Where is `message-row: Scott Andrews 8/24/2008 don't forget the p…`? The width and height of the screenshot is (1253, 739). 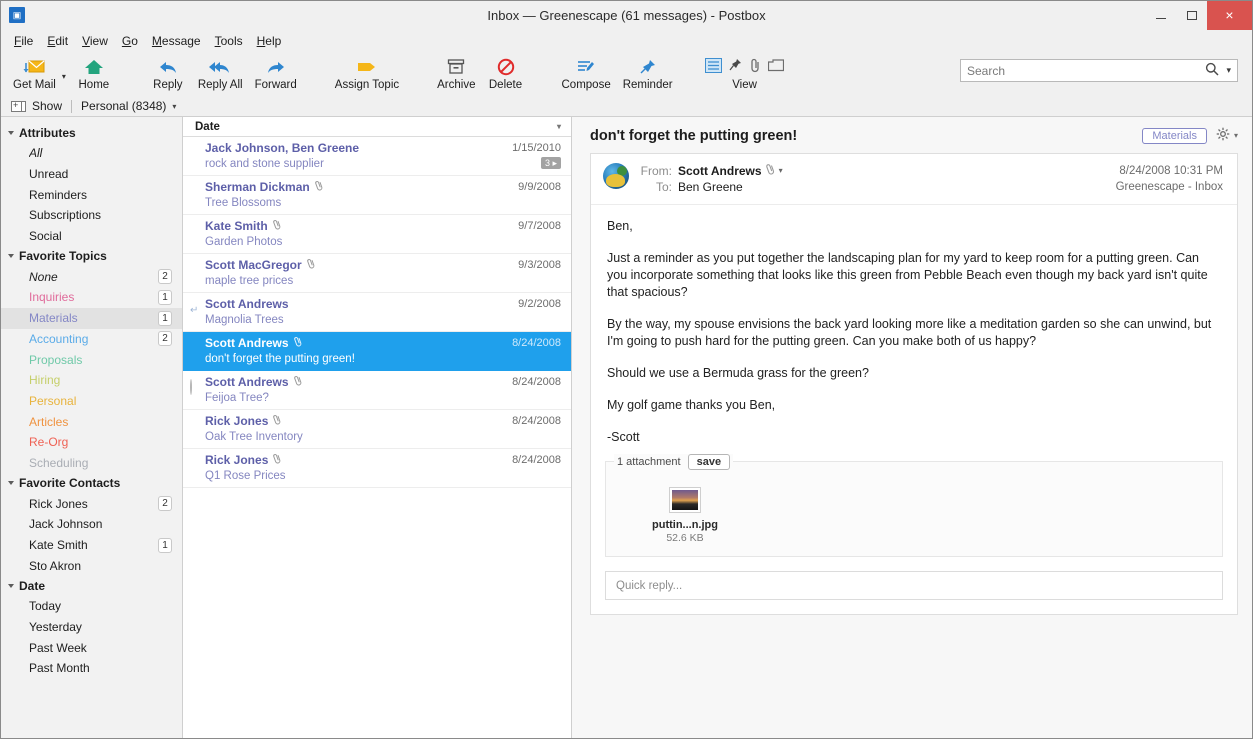 message-row: Scott Andrews 8/24/2008 don't forget the p… is located at coordinates (377, 351).